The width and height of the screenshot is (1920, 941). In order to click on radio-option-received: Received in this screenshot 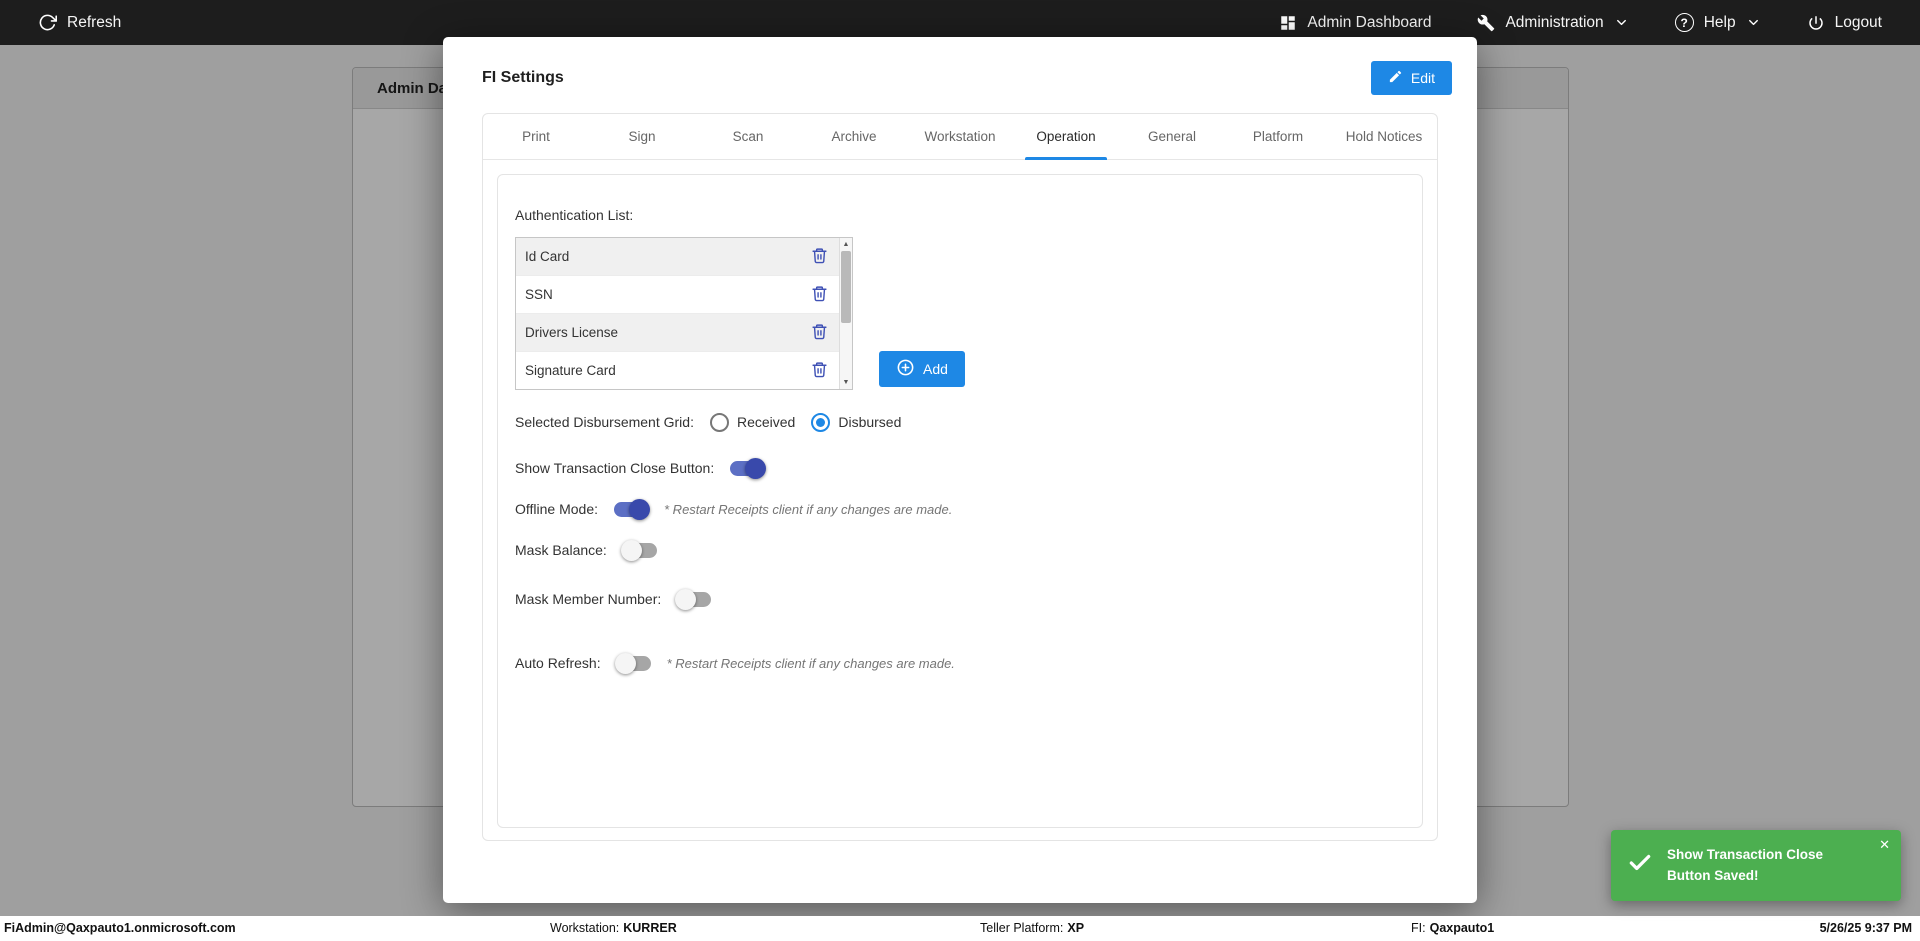, I will do `click(752, 422)`.